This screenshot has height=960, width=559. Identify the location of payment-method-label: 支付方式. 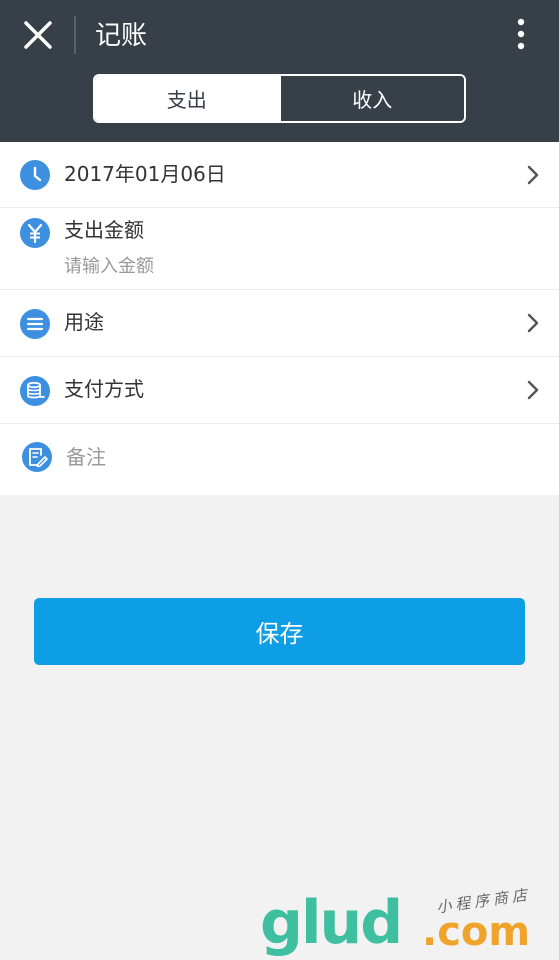
(104, 389).